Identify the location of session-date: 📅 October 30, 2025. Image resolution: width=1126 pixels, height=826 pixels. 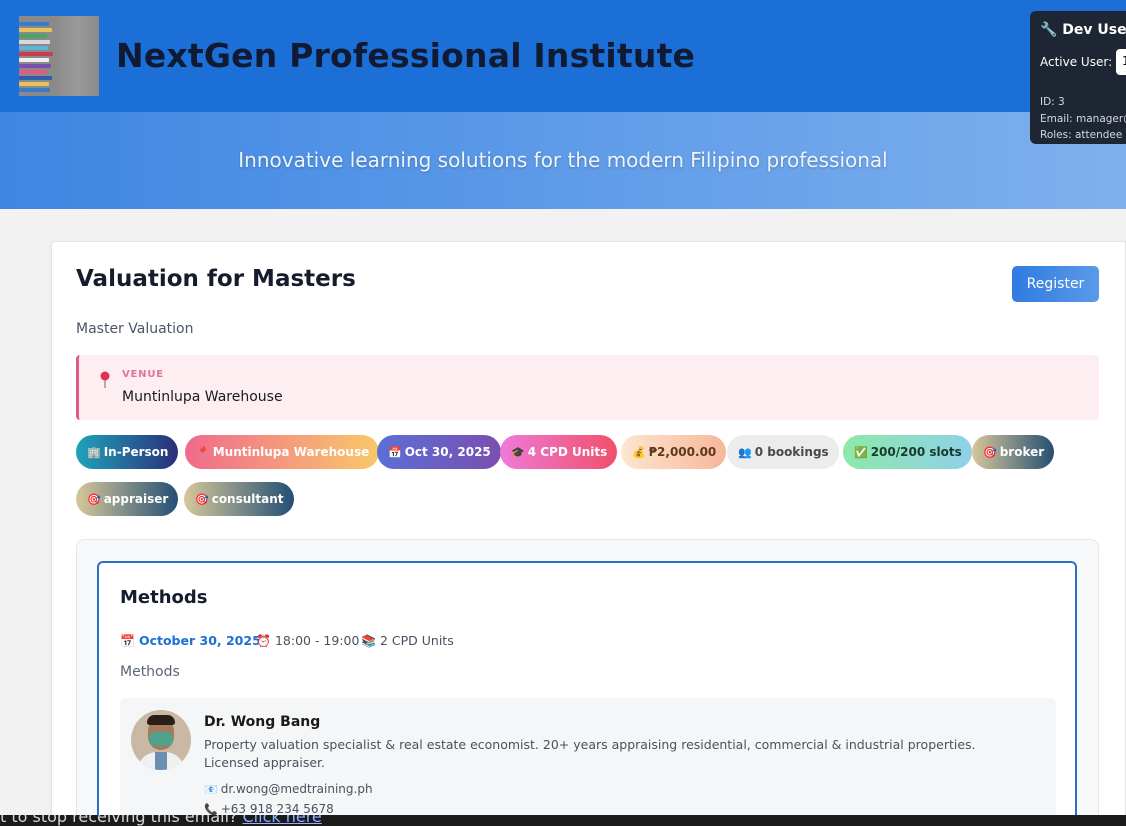
(190, 640).